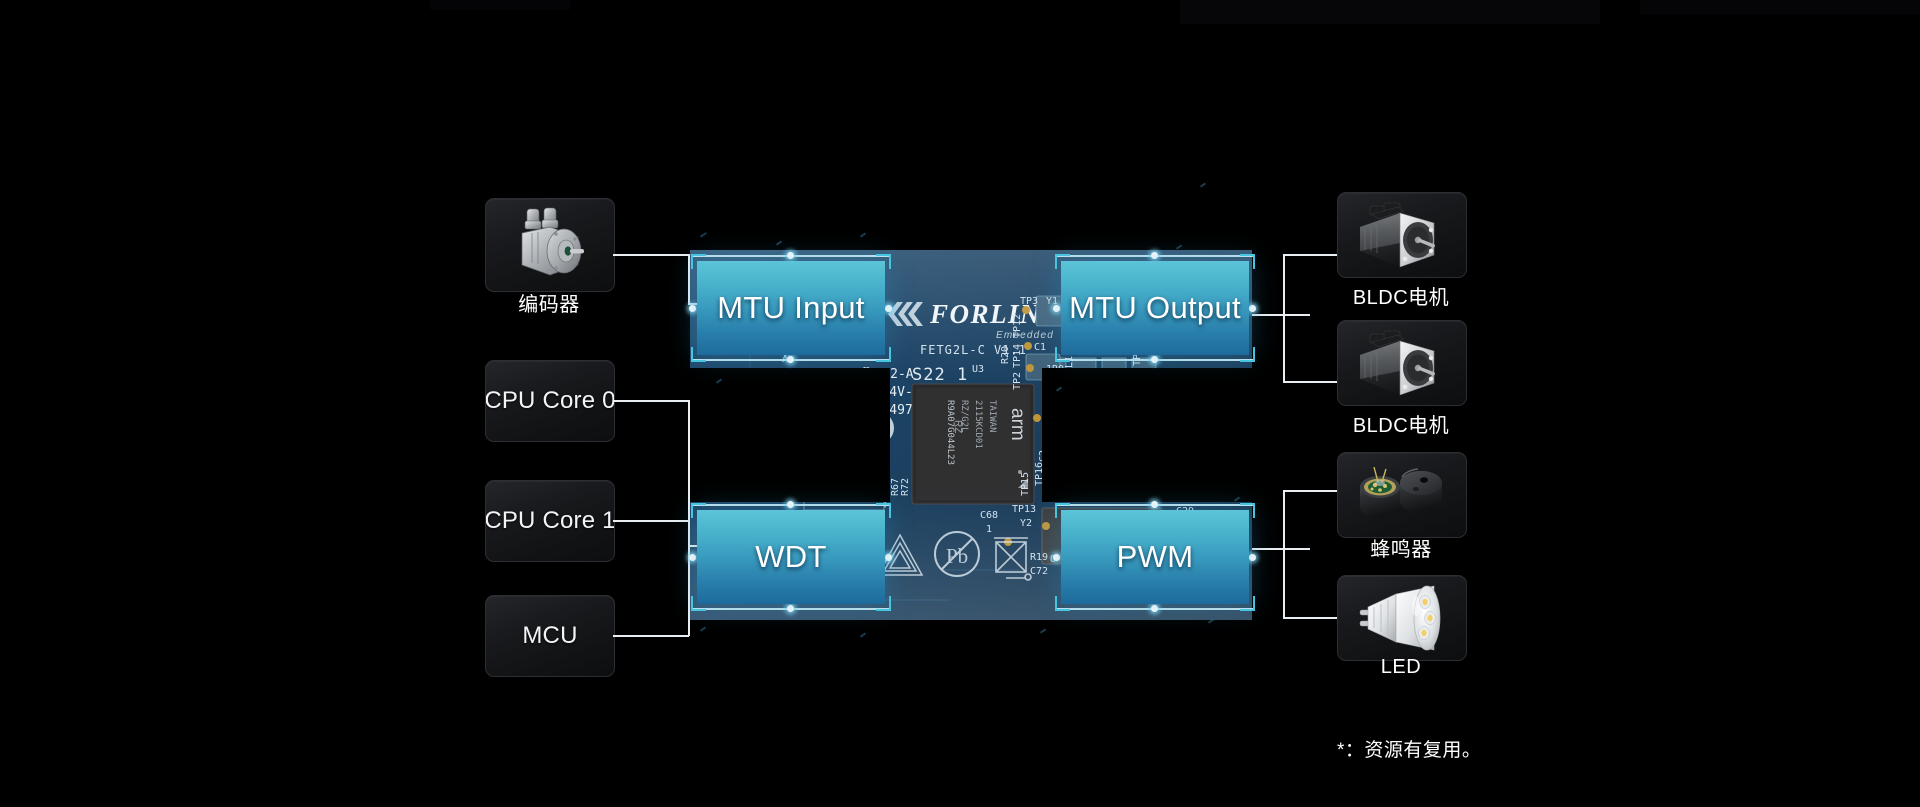 Image resolution: width=1920 pixels, height=807 pixels. I want to click on card-led, so click(1402, 618).